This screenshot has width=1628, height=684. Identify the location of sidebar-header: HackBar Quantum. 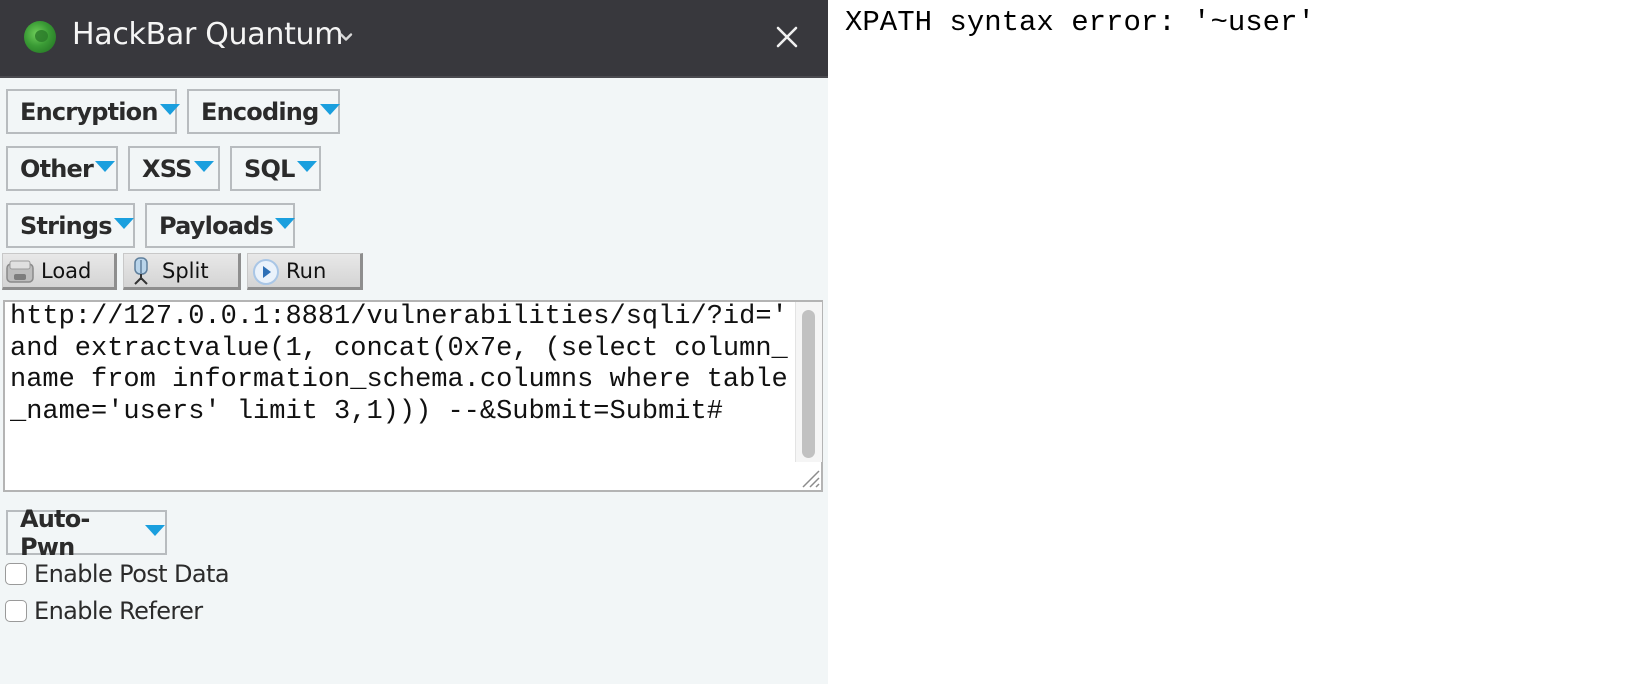
(414, 39).